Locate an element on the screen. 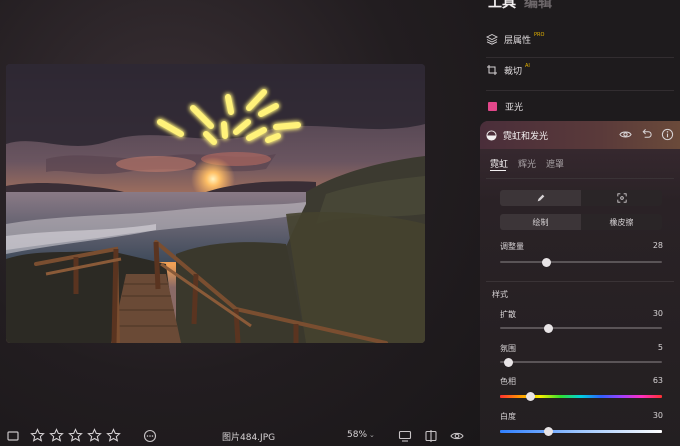 The height and width of the screenshot is (446, 680). atmosphere-value: 5 is located at coordinates (660, 347).